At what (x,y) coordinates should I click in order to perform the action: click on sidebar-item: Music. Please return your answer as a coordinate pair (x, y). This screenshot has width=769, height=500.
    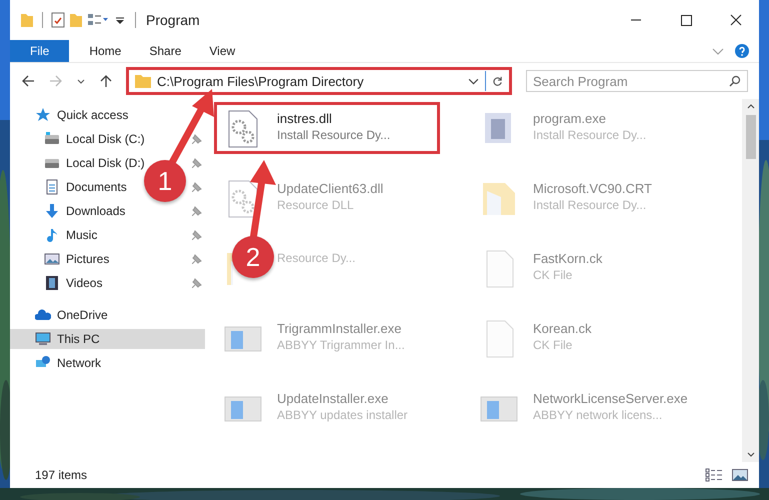
    Looking at the image, I should click on (56, 235).